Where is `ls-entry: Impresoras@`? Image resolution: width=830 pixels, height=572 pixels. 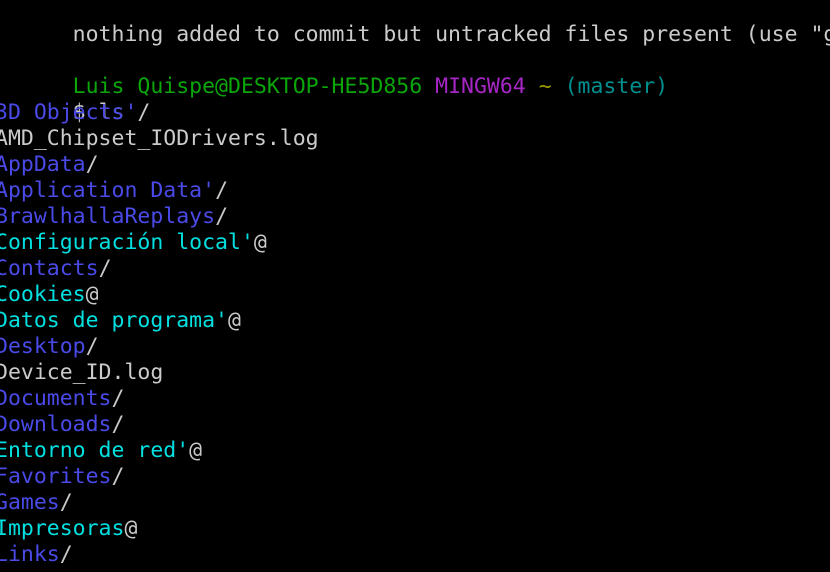 ls-entry: Impresoras@ is located at coordinates (415, 529).